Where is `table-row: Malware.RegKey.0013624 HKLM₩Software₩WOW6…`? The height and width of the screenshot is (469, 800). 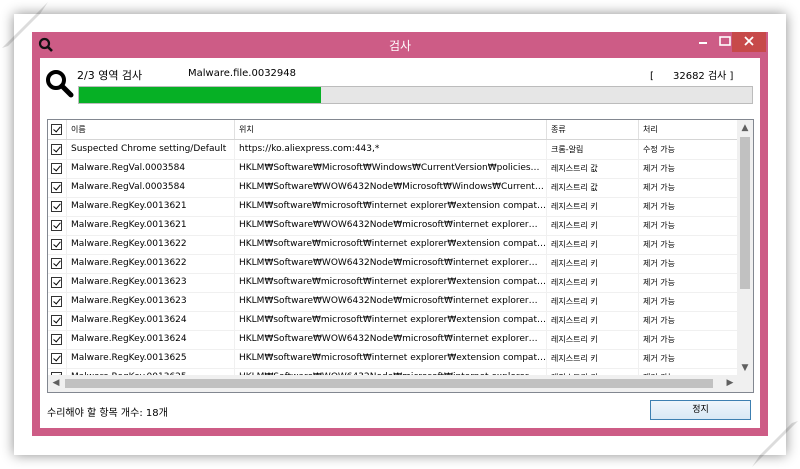 table-row: Malware.RegKey.0013624 HKLM₩Software₩WOW6… is located at coordinates (393, 340).